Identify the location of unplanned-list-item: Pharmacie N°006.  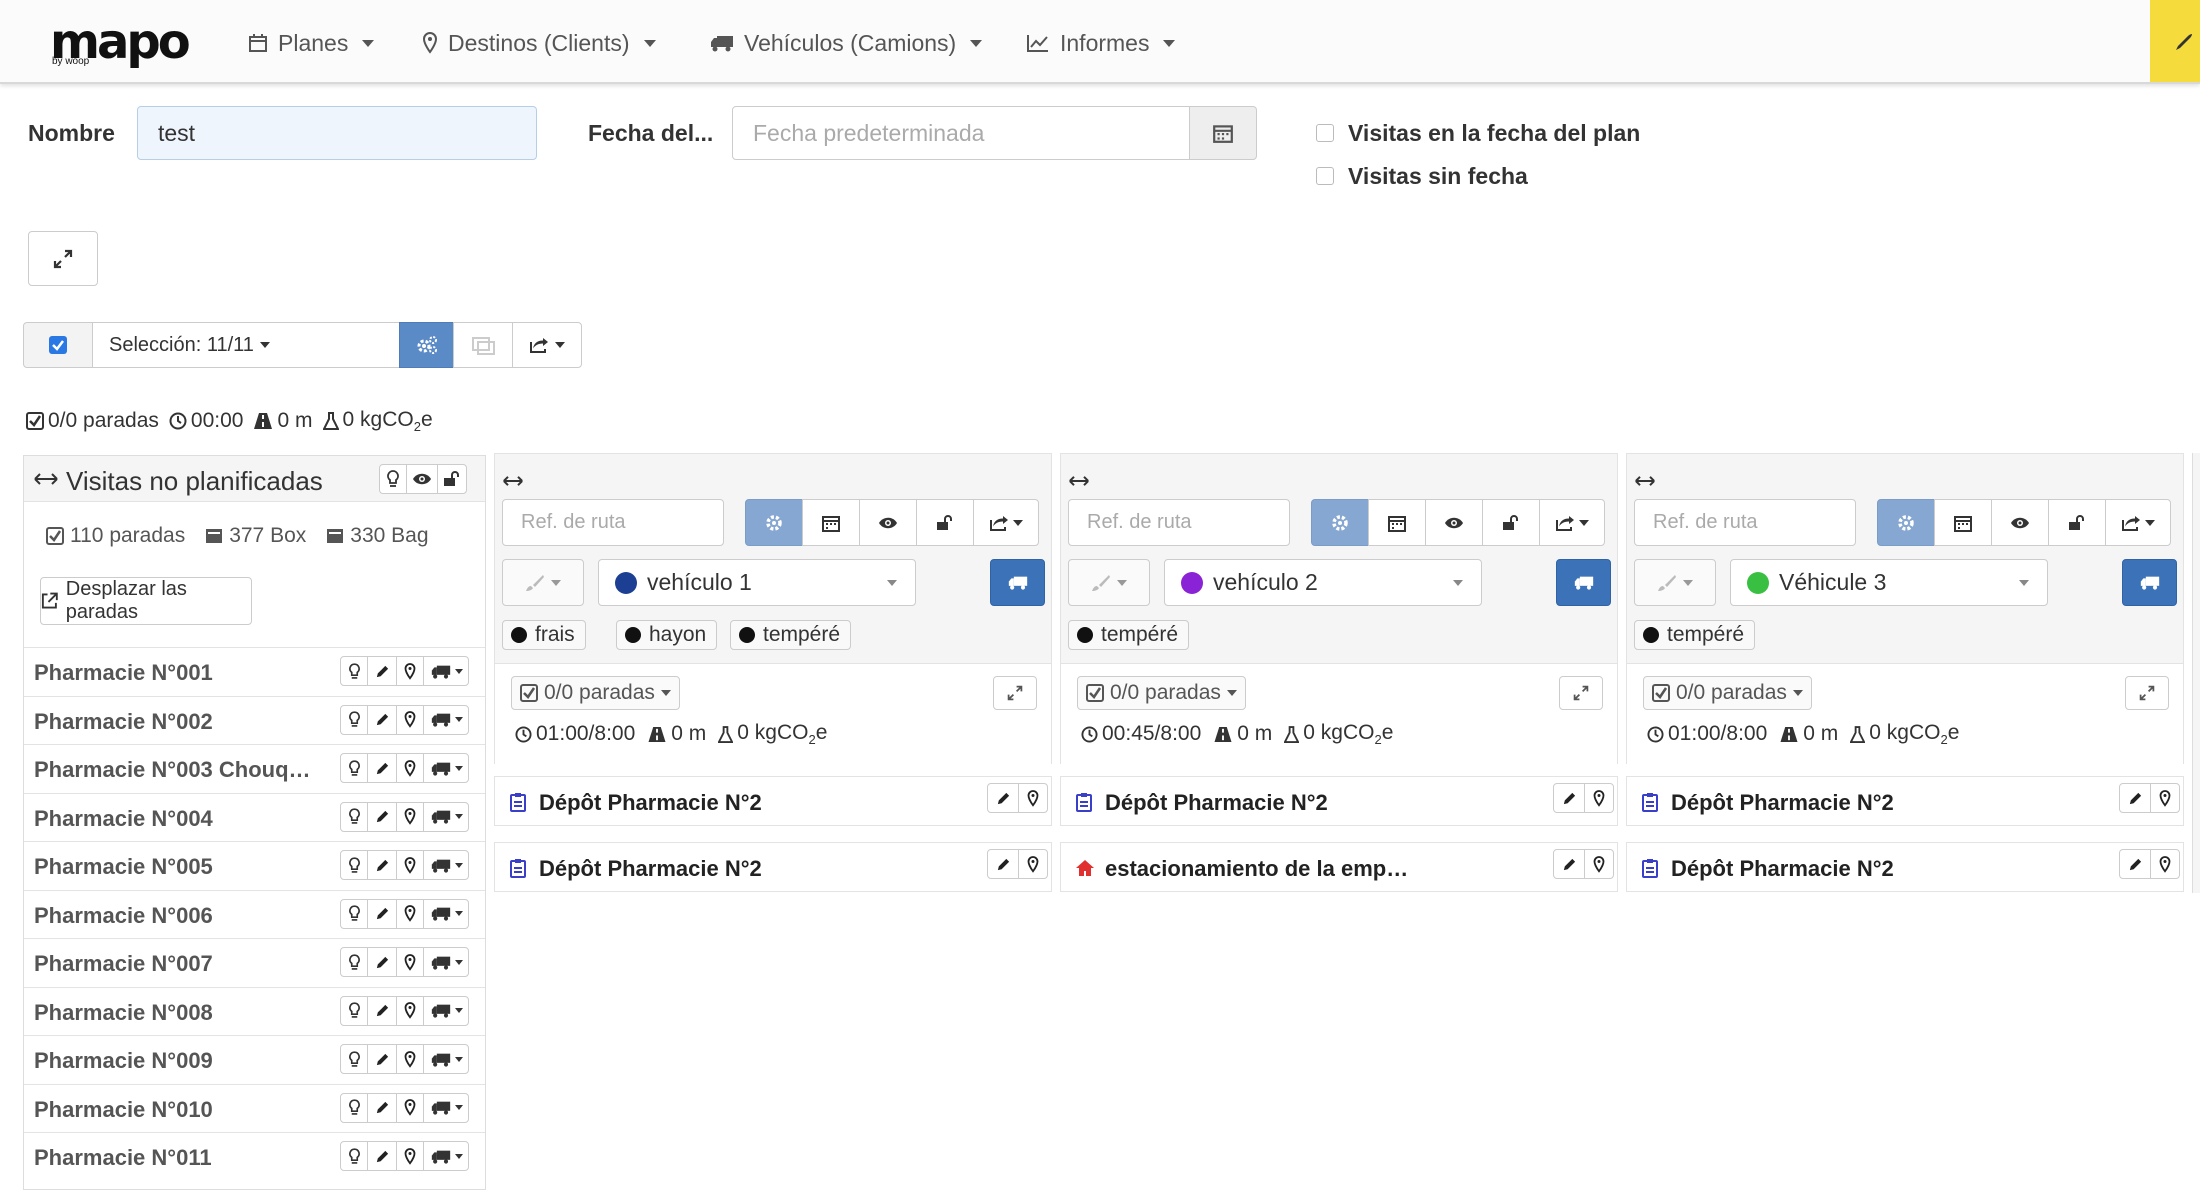
(254, 914).